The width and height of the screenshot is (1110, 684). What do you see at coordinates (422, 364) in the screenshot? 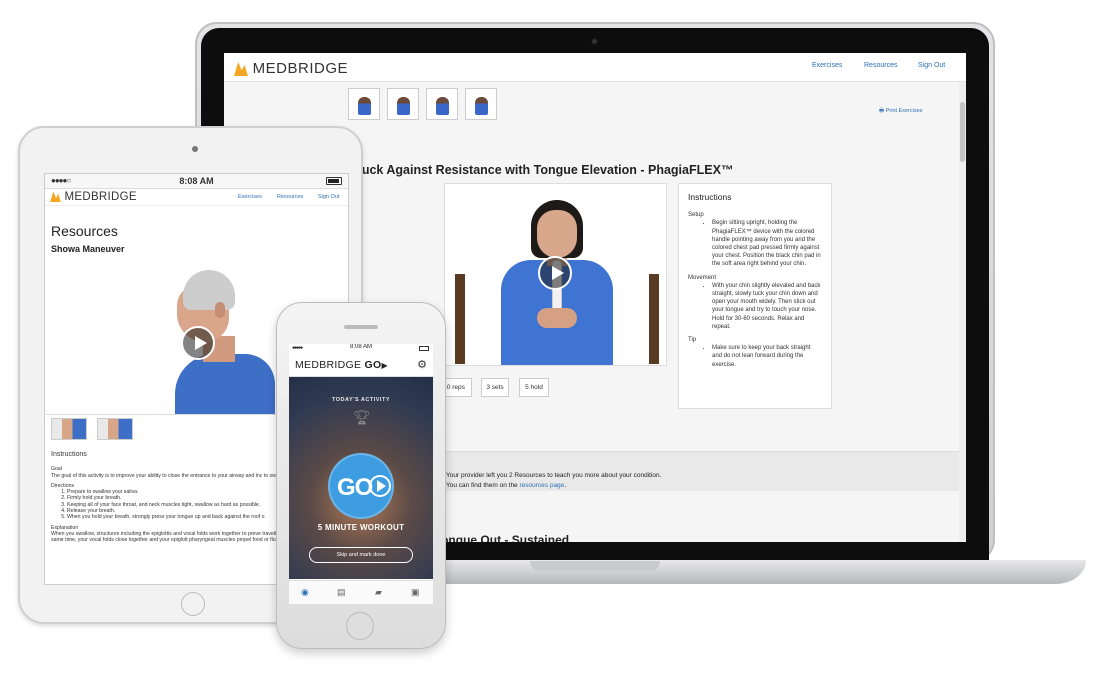
I see `gear-icon: ⚙` at bounding box center [422, 364].